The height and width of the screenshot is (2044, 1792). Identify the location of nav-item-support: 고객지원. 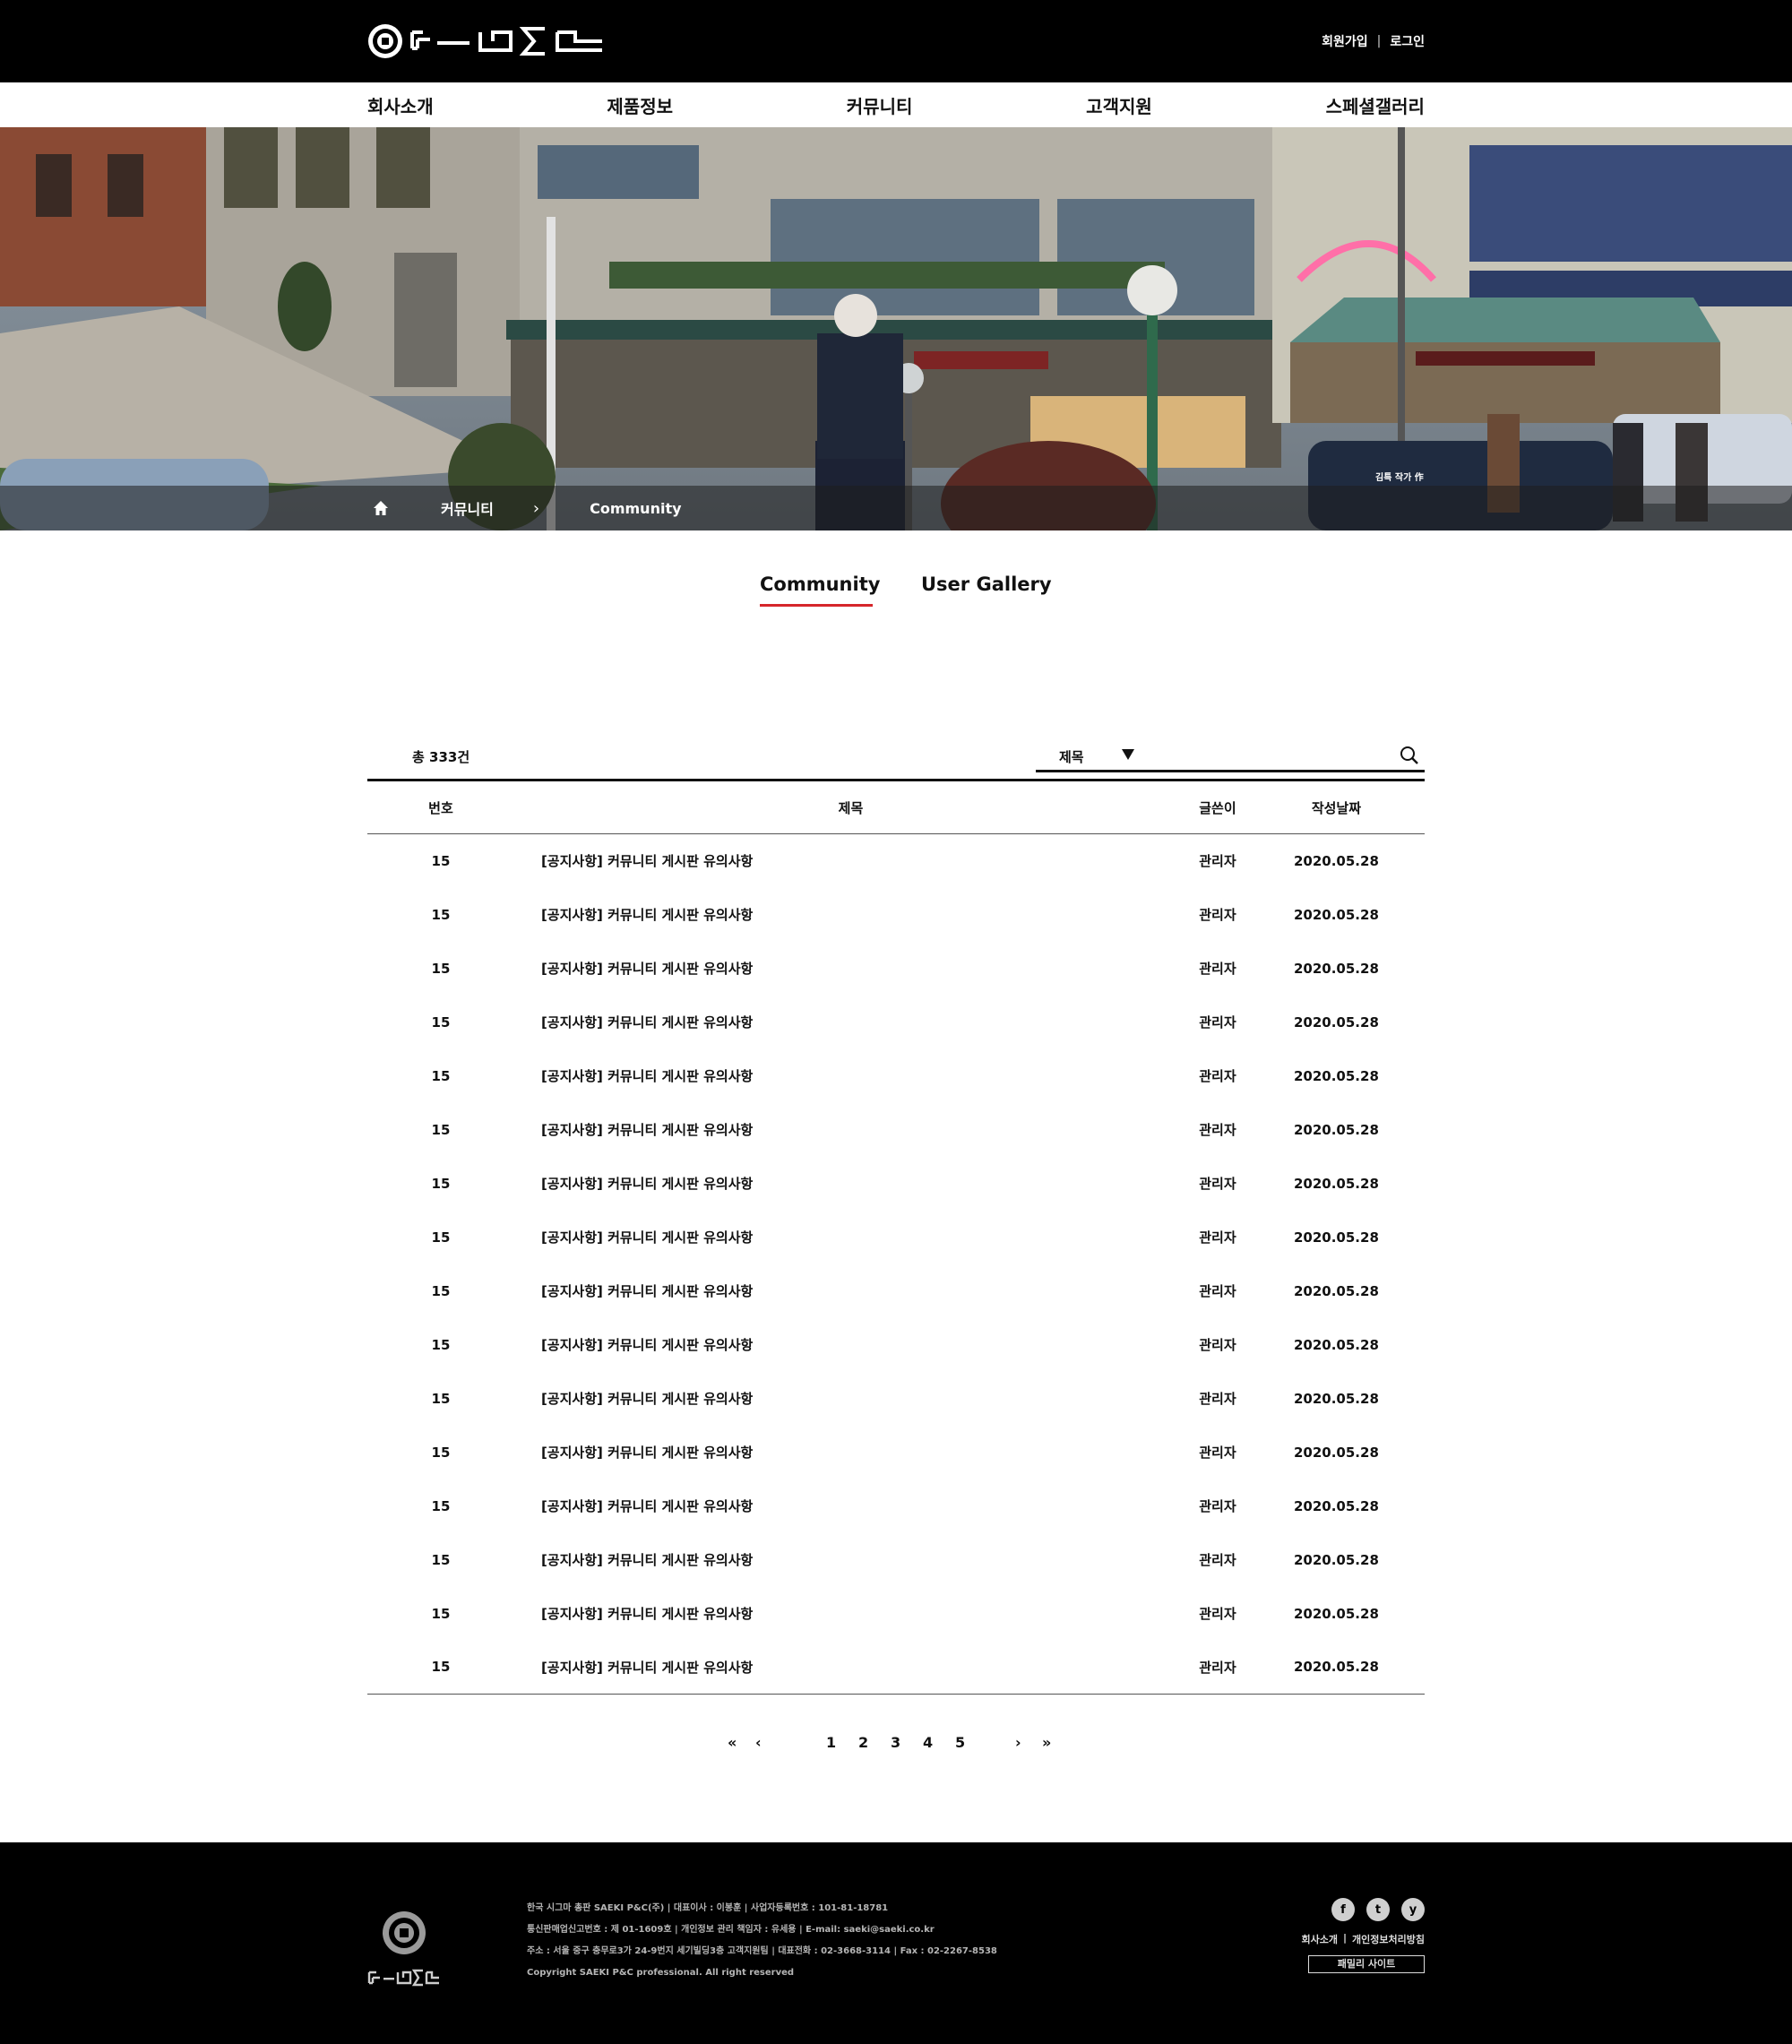
(1119, 105).